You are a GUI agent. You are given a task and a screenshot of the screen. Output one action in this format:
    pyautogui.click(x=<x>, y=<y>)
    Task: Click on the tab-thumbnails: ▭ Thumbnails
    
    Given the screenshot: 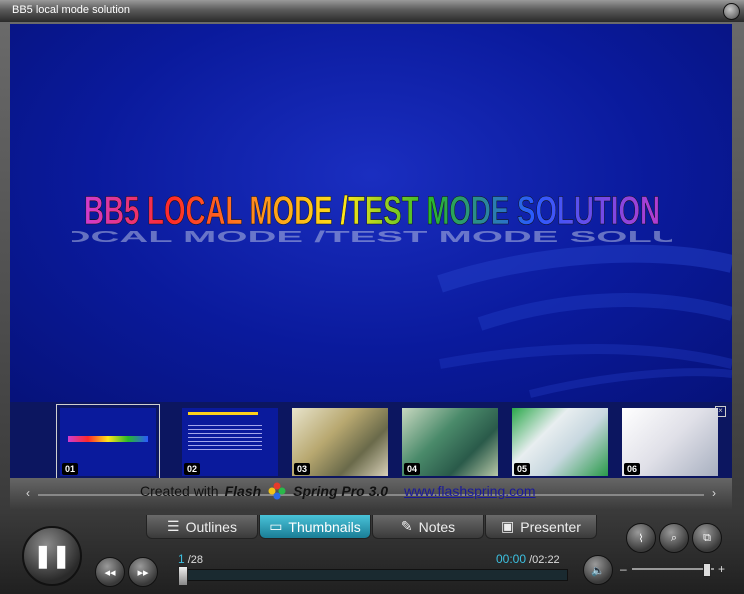 What is the action you would take?
    pyautogui.click(x=315, y=527)
    